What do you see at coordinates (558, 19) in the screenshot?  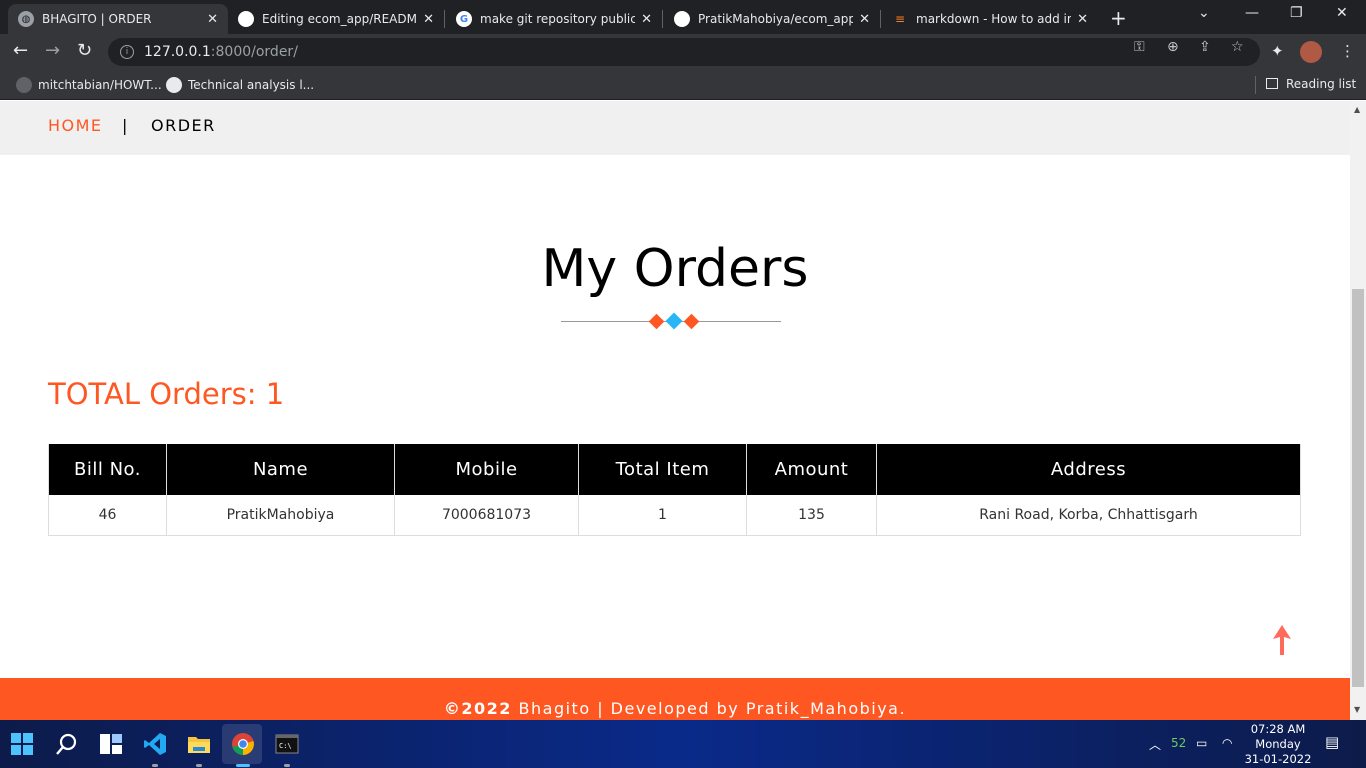 I see `tab-title: make git repository public - (` at bounding box center [558, 19].